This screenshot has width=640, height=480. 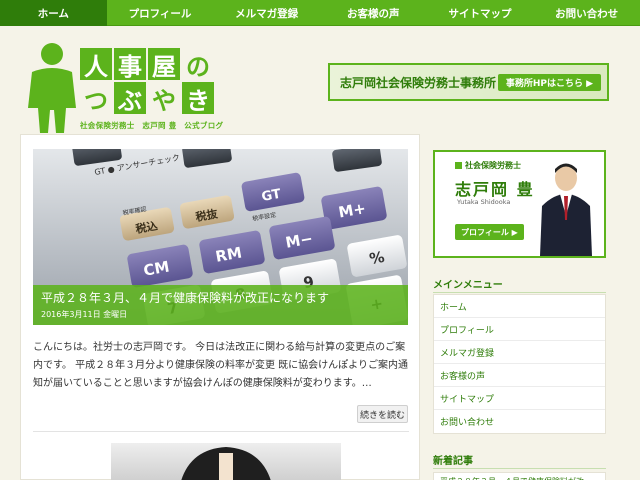 I want to click on menu-item-newsletter: メルマガ登録, so click(x=519, y=352).